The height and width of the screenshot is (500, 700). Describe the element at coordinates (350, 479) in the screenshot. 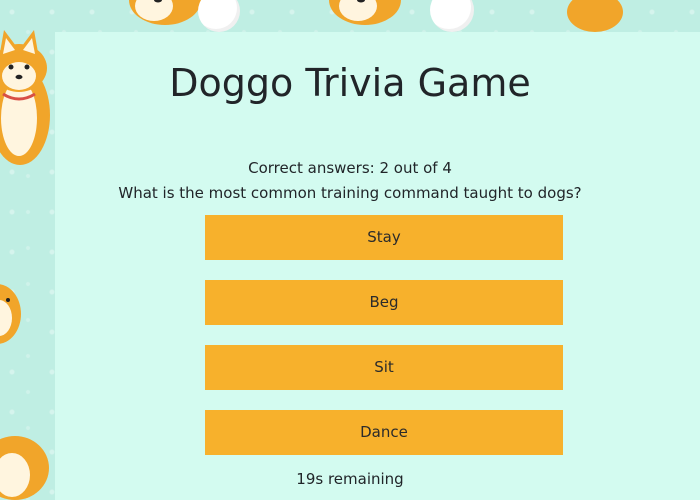

I see `timer-text: 19s remaining` at that location.